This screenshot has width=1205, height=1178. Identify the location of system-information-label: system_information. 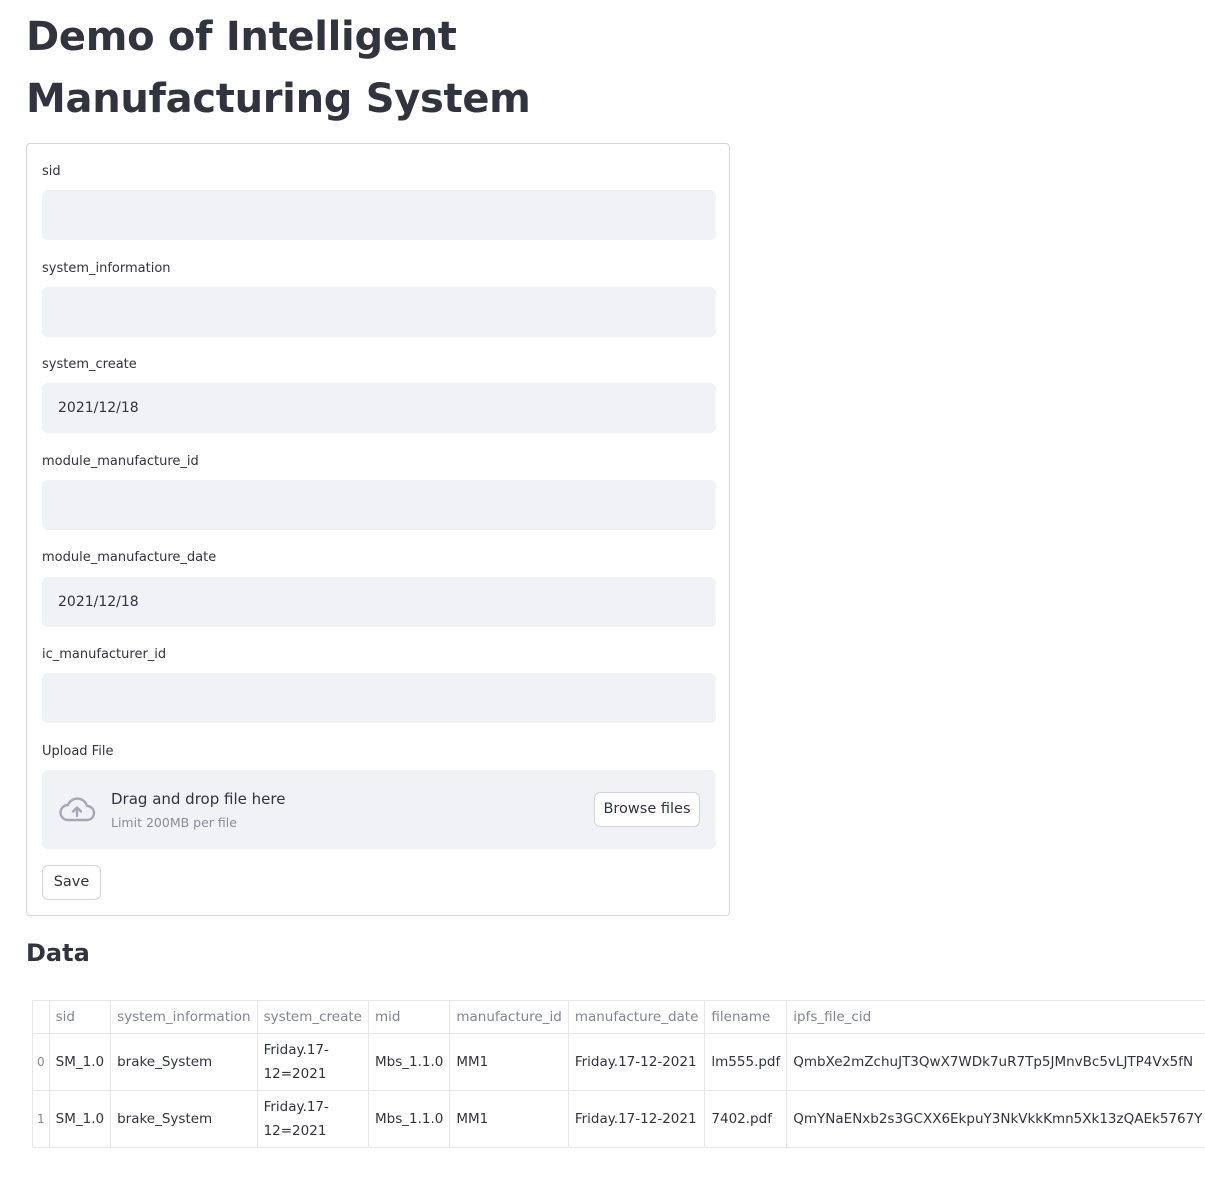
(106, 268).